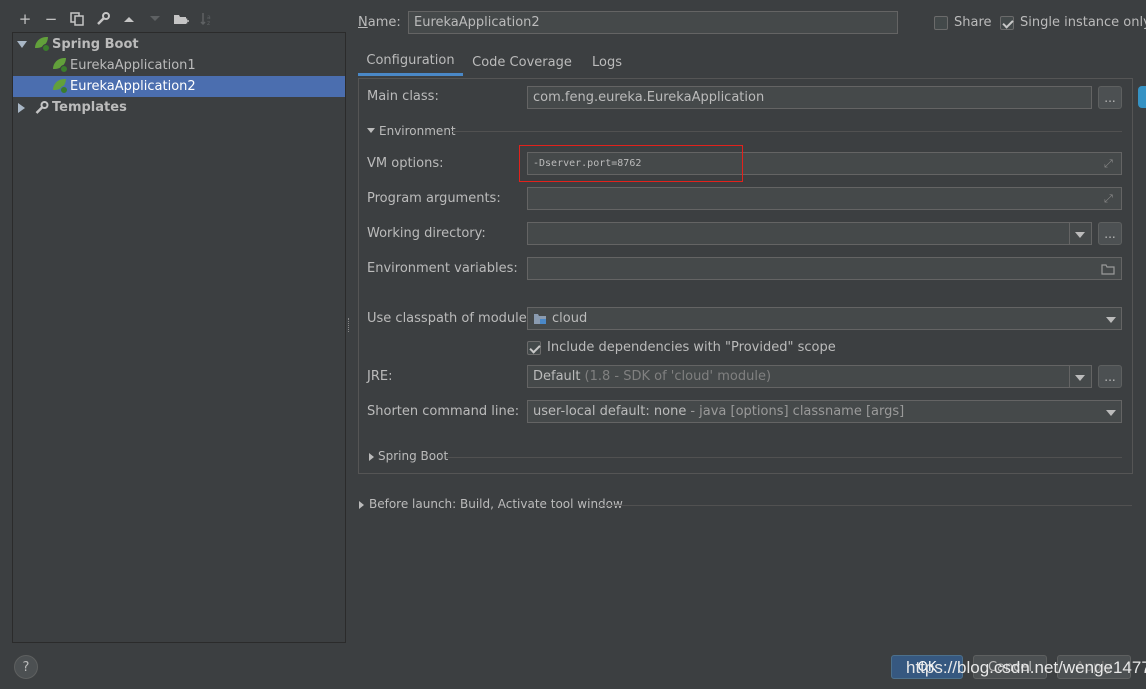  Describe the element at coordinates (824, 318) in the screenshot. I see `classpath-select: cloud` at that location.